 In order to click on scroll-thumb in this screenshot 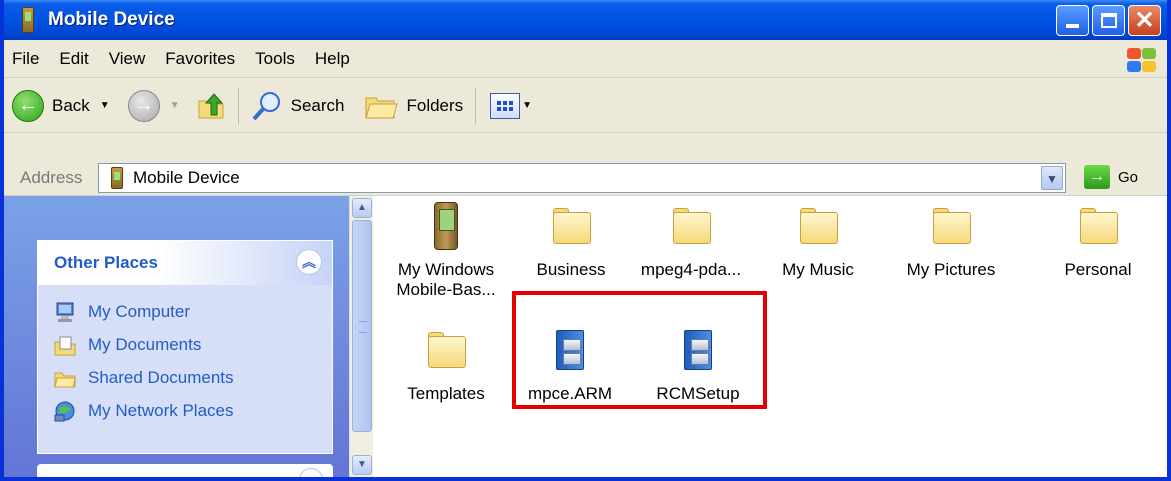, I will do `click(362, 326)`.